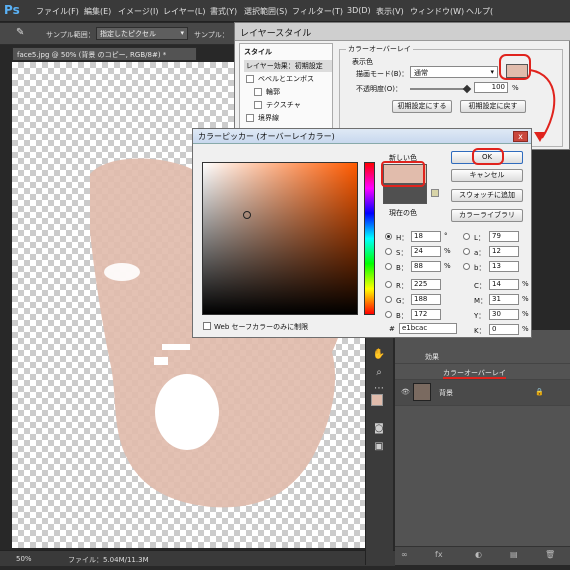 This screenshot has width=570, height=570. Describe the element at coordinates (487, 175) in the screenshot. I see `cancel-button: キャンセル` at that location.